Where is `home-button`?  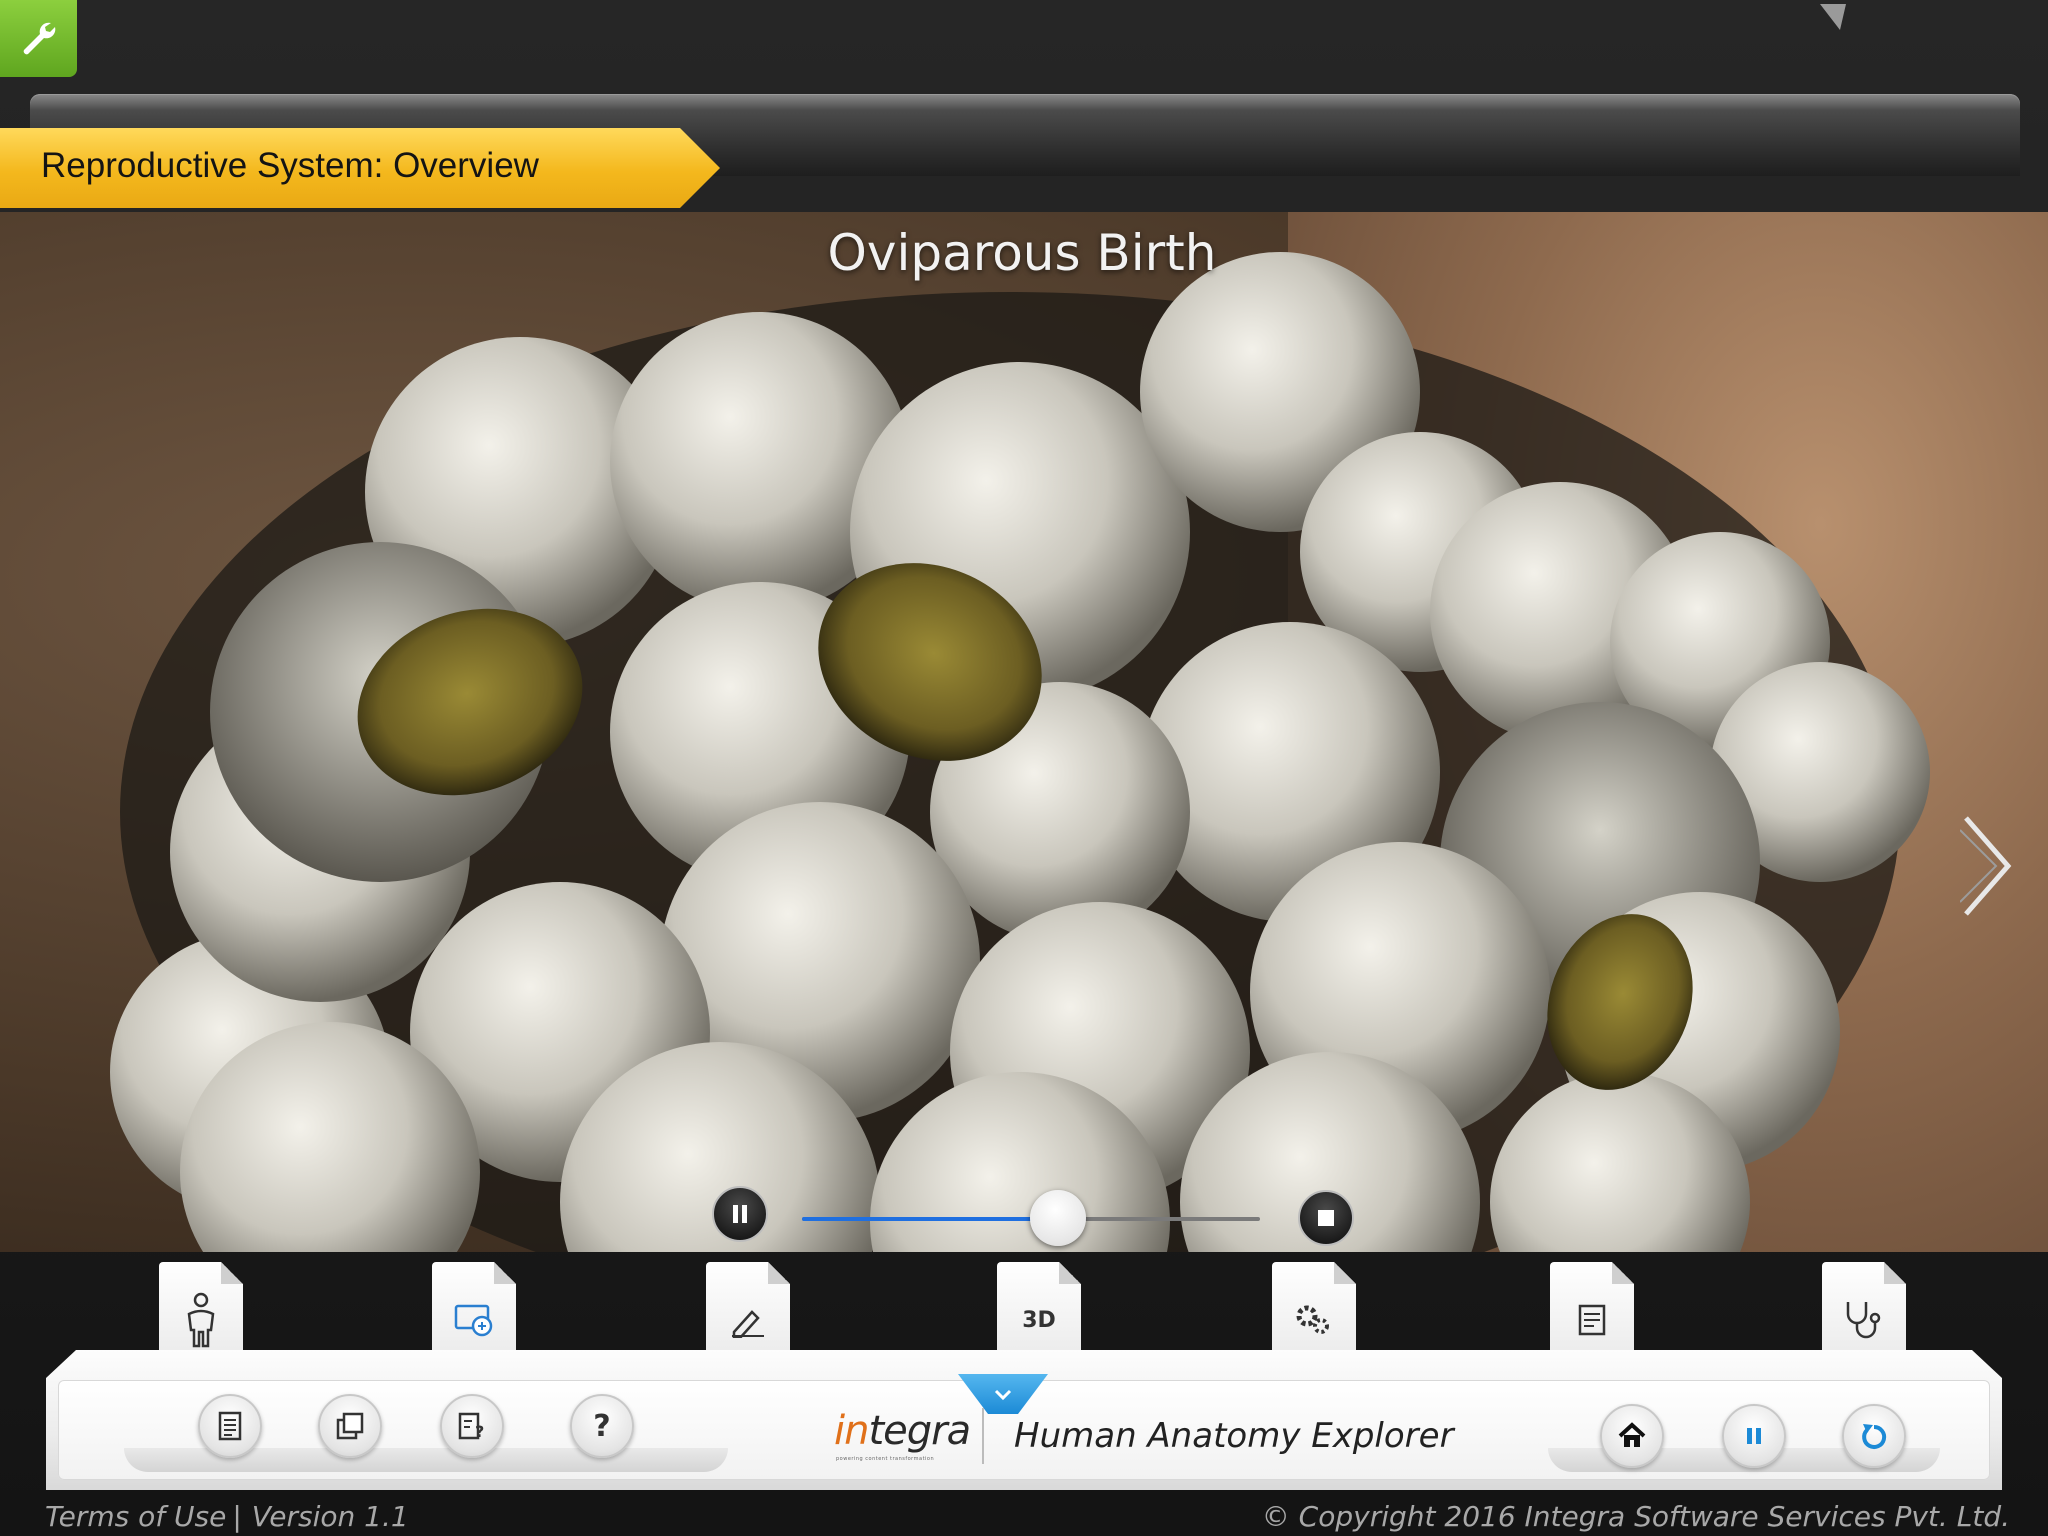 home-button is located at coordinates (1632, 1436).